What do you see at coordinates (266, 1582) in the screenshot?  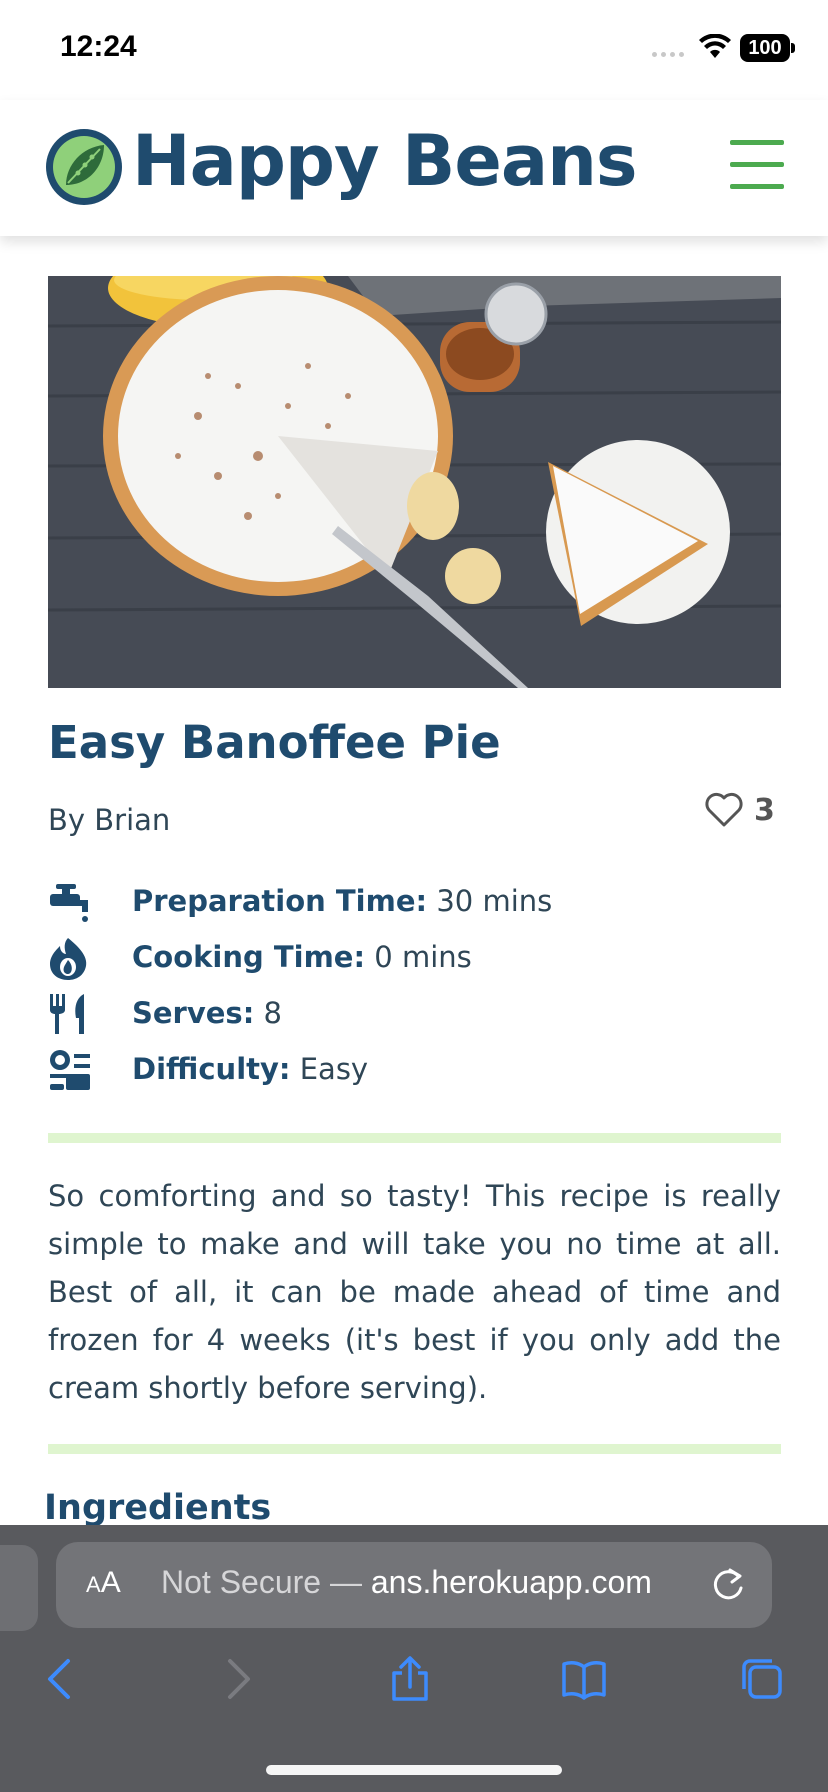 I see `security-status: Not Secure —` at bounding box center [266, 1582].